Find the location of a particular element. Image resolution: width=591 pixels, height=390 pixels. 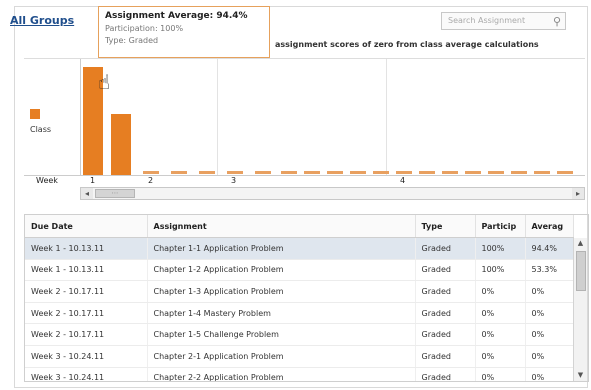

chart-bar is located at coordinates (121, 144).